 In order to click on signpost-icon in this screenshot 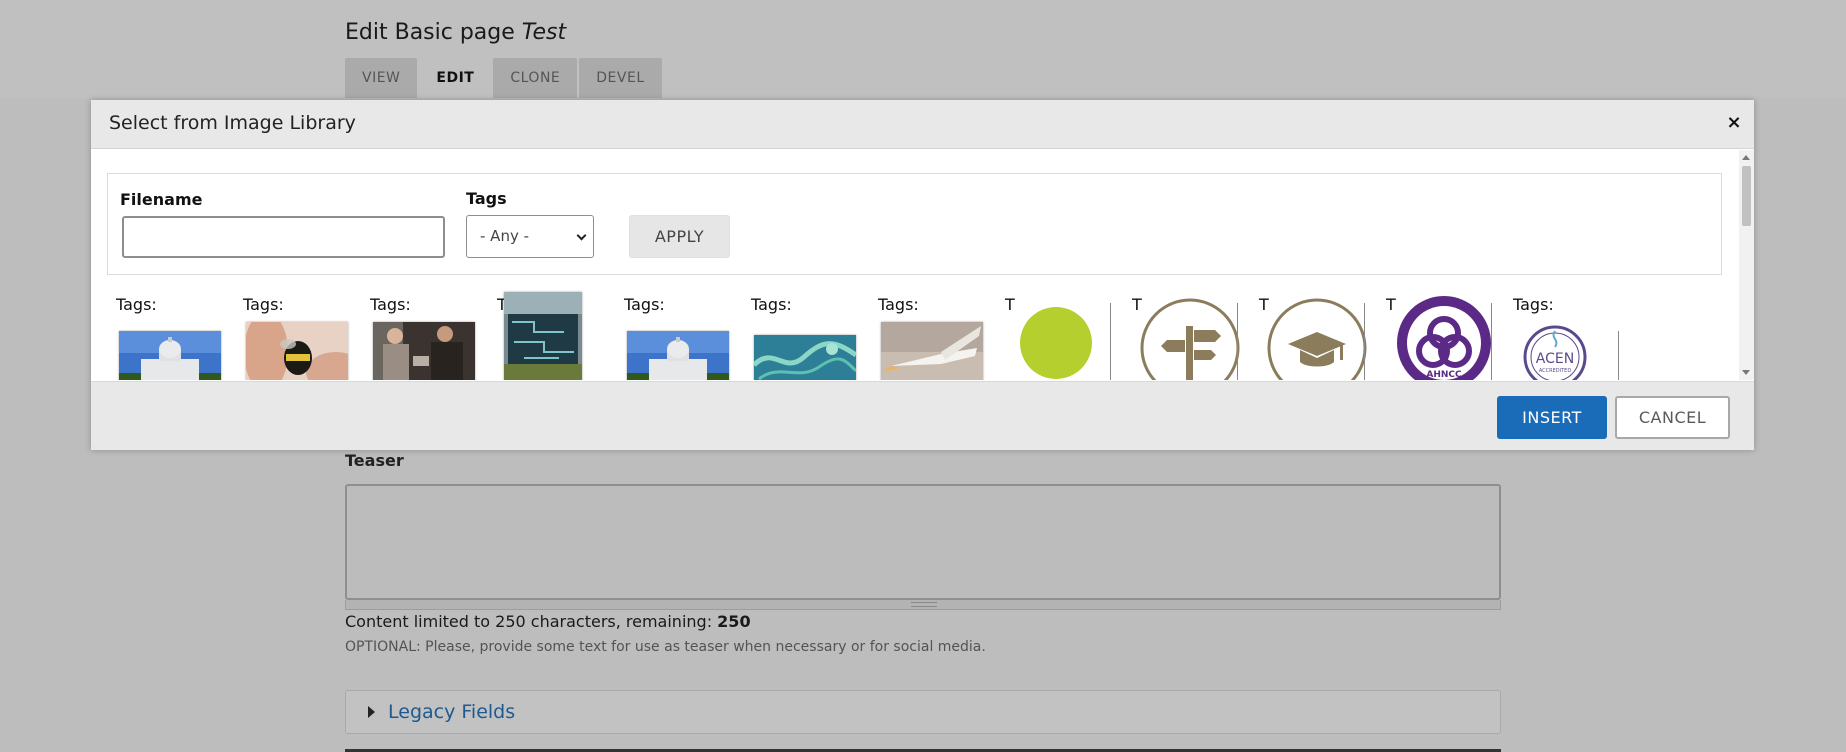, I will do `click(1190, 339)`.